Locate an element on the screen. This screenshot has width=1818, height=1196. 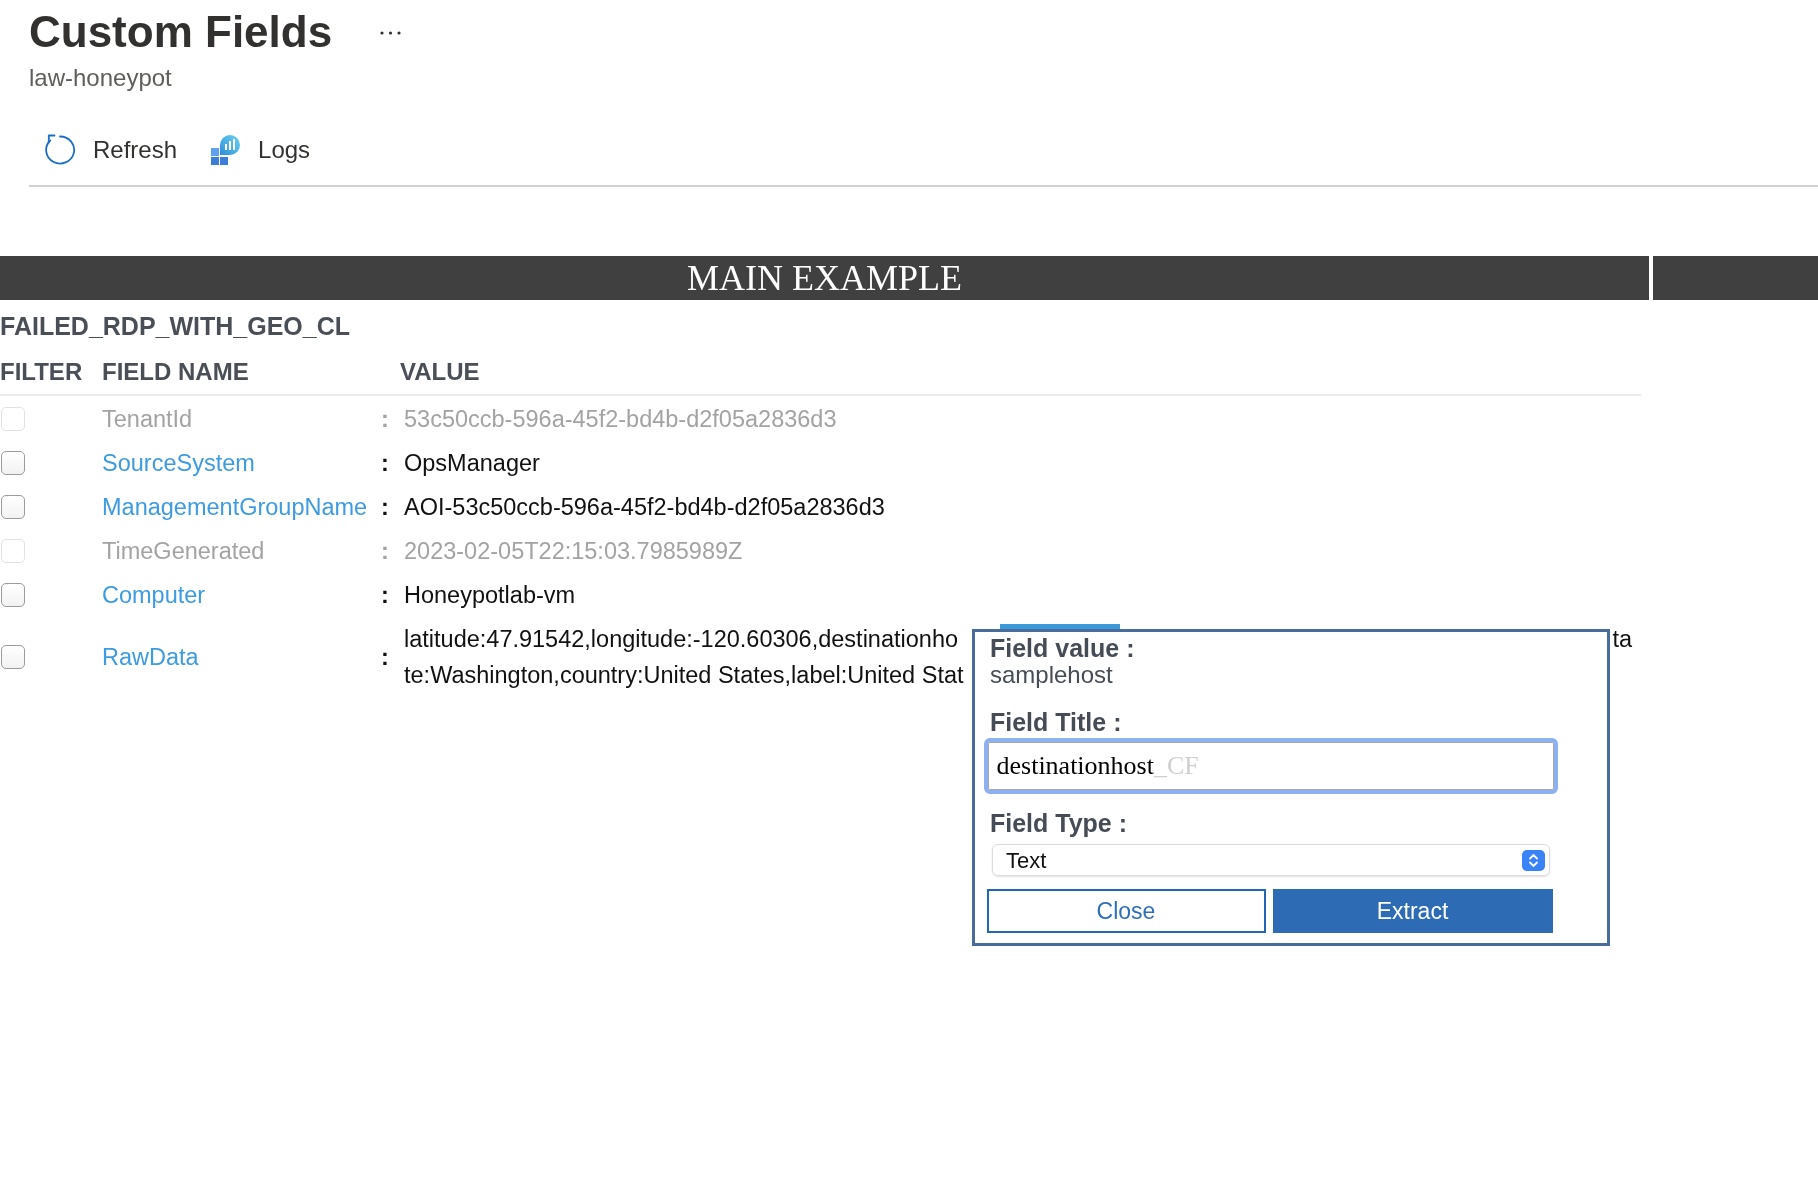
table-name: FAILED_RDP_WITH_GEO_CL is located at coordinates (175, 326).